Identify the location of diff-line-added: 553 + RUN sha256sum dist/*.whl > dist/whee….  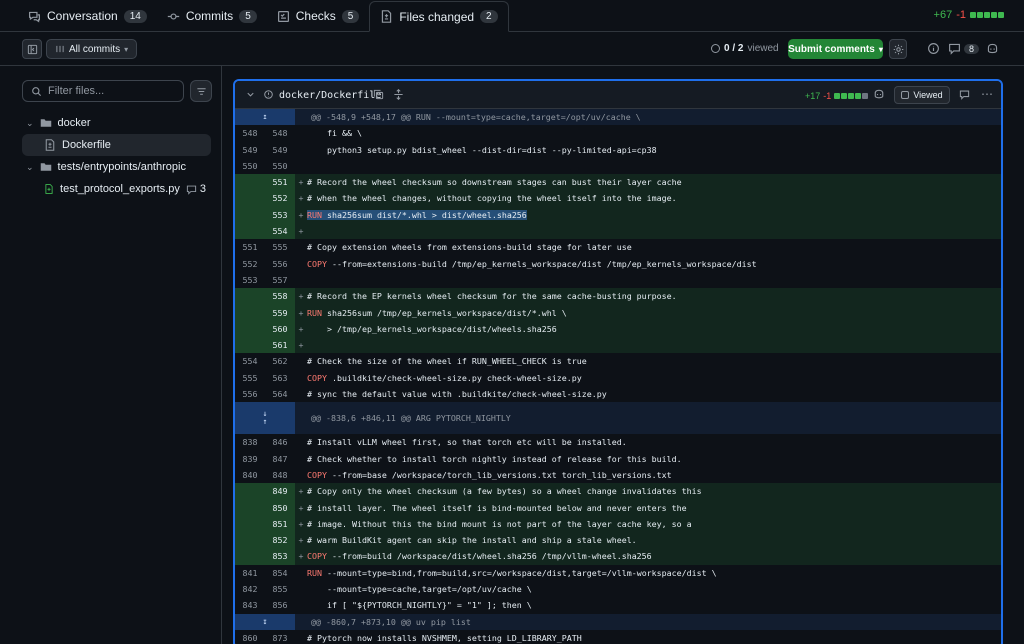
(618, 215).